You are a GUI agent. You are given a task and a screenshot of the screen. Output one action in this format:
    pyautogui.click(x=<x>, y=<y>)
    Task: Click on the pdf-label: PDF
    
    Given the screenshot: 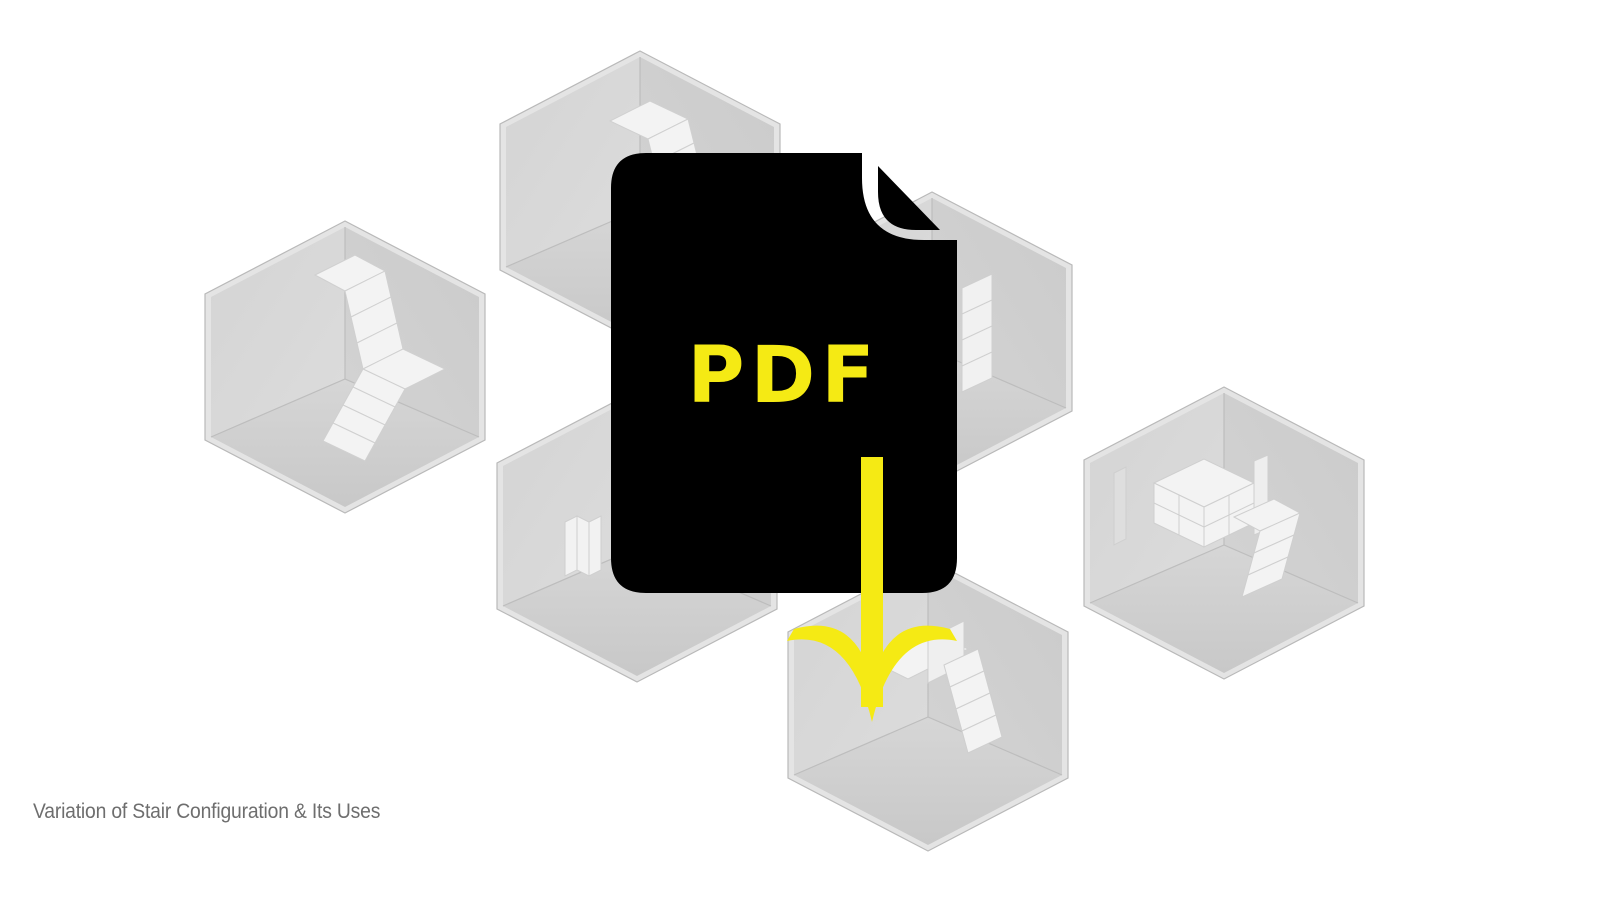 What is the action you would take?
    pyautogui.click(x=783, y=376)
    